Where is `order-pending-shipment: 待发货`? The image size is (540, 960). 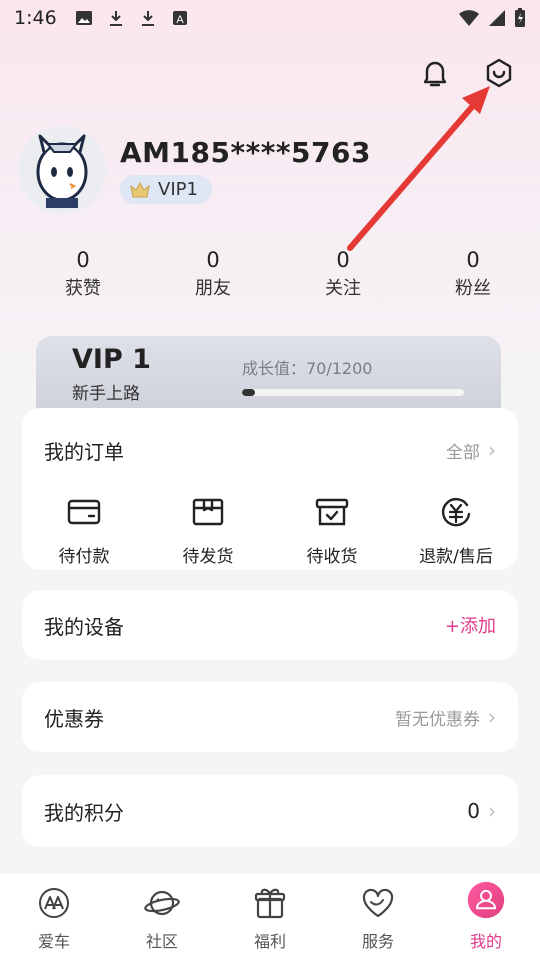
order-pending-shipment: 待发货 is located at coordinates (208, 529).